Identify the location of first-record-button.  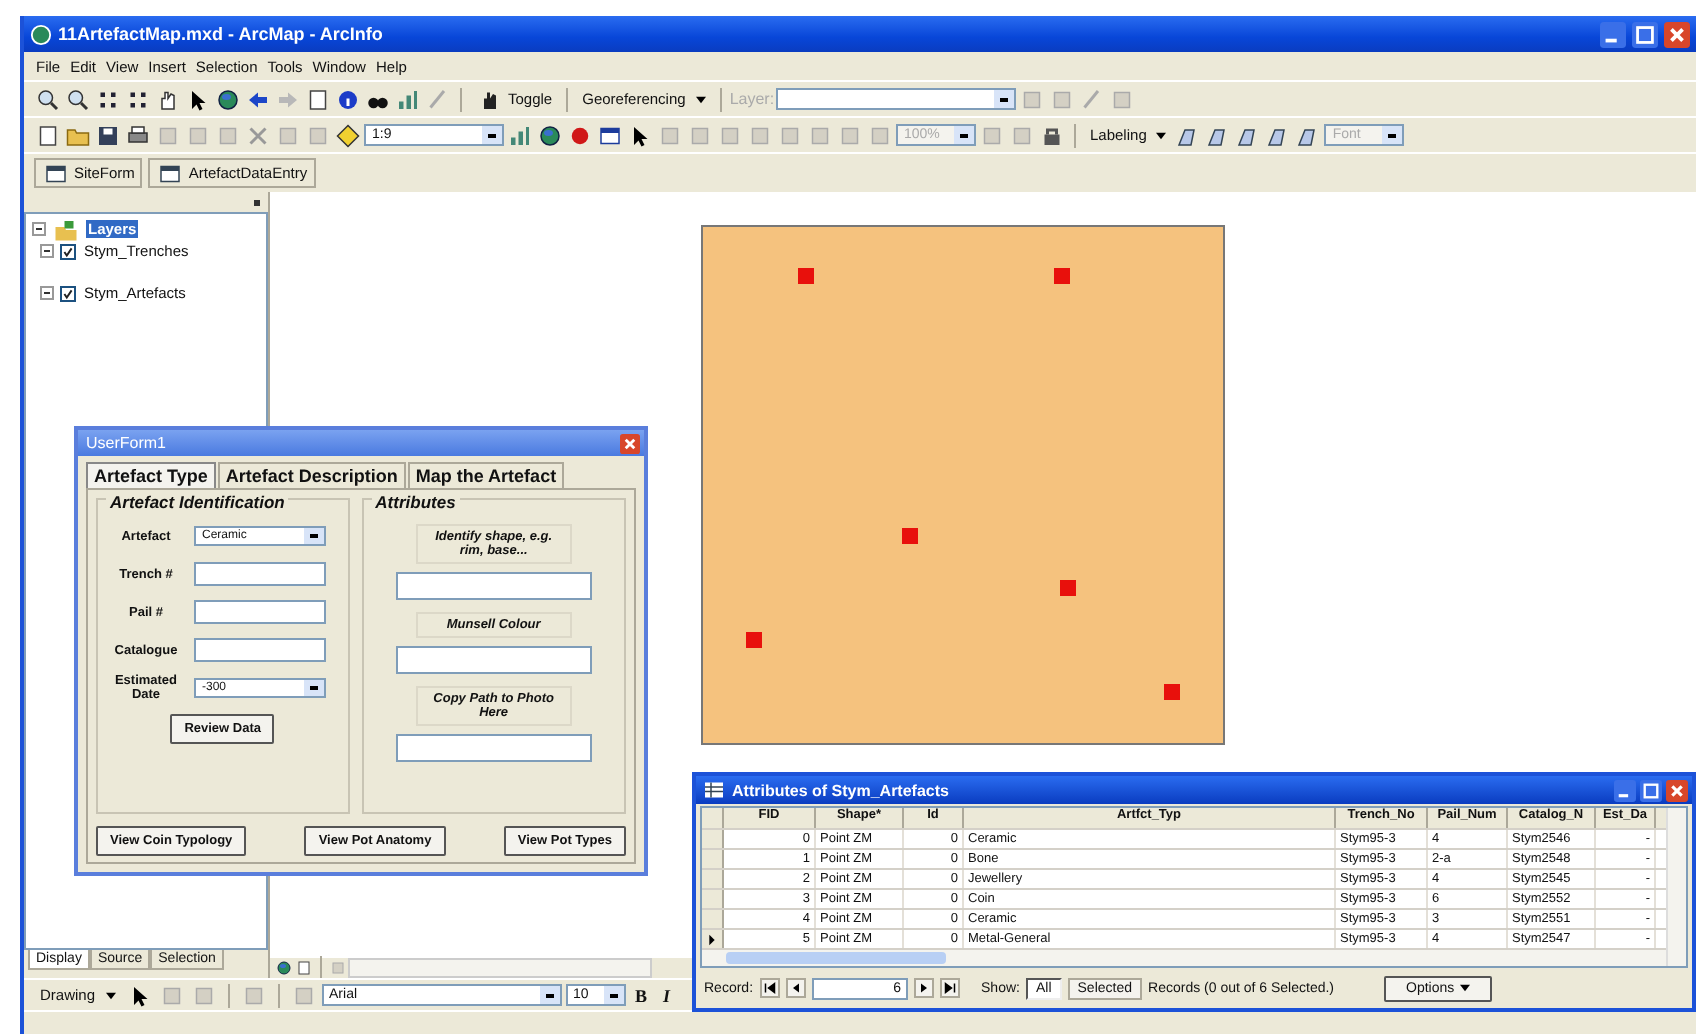
(769, 988).